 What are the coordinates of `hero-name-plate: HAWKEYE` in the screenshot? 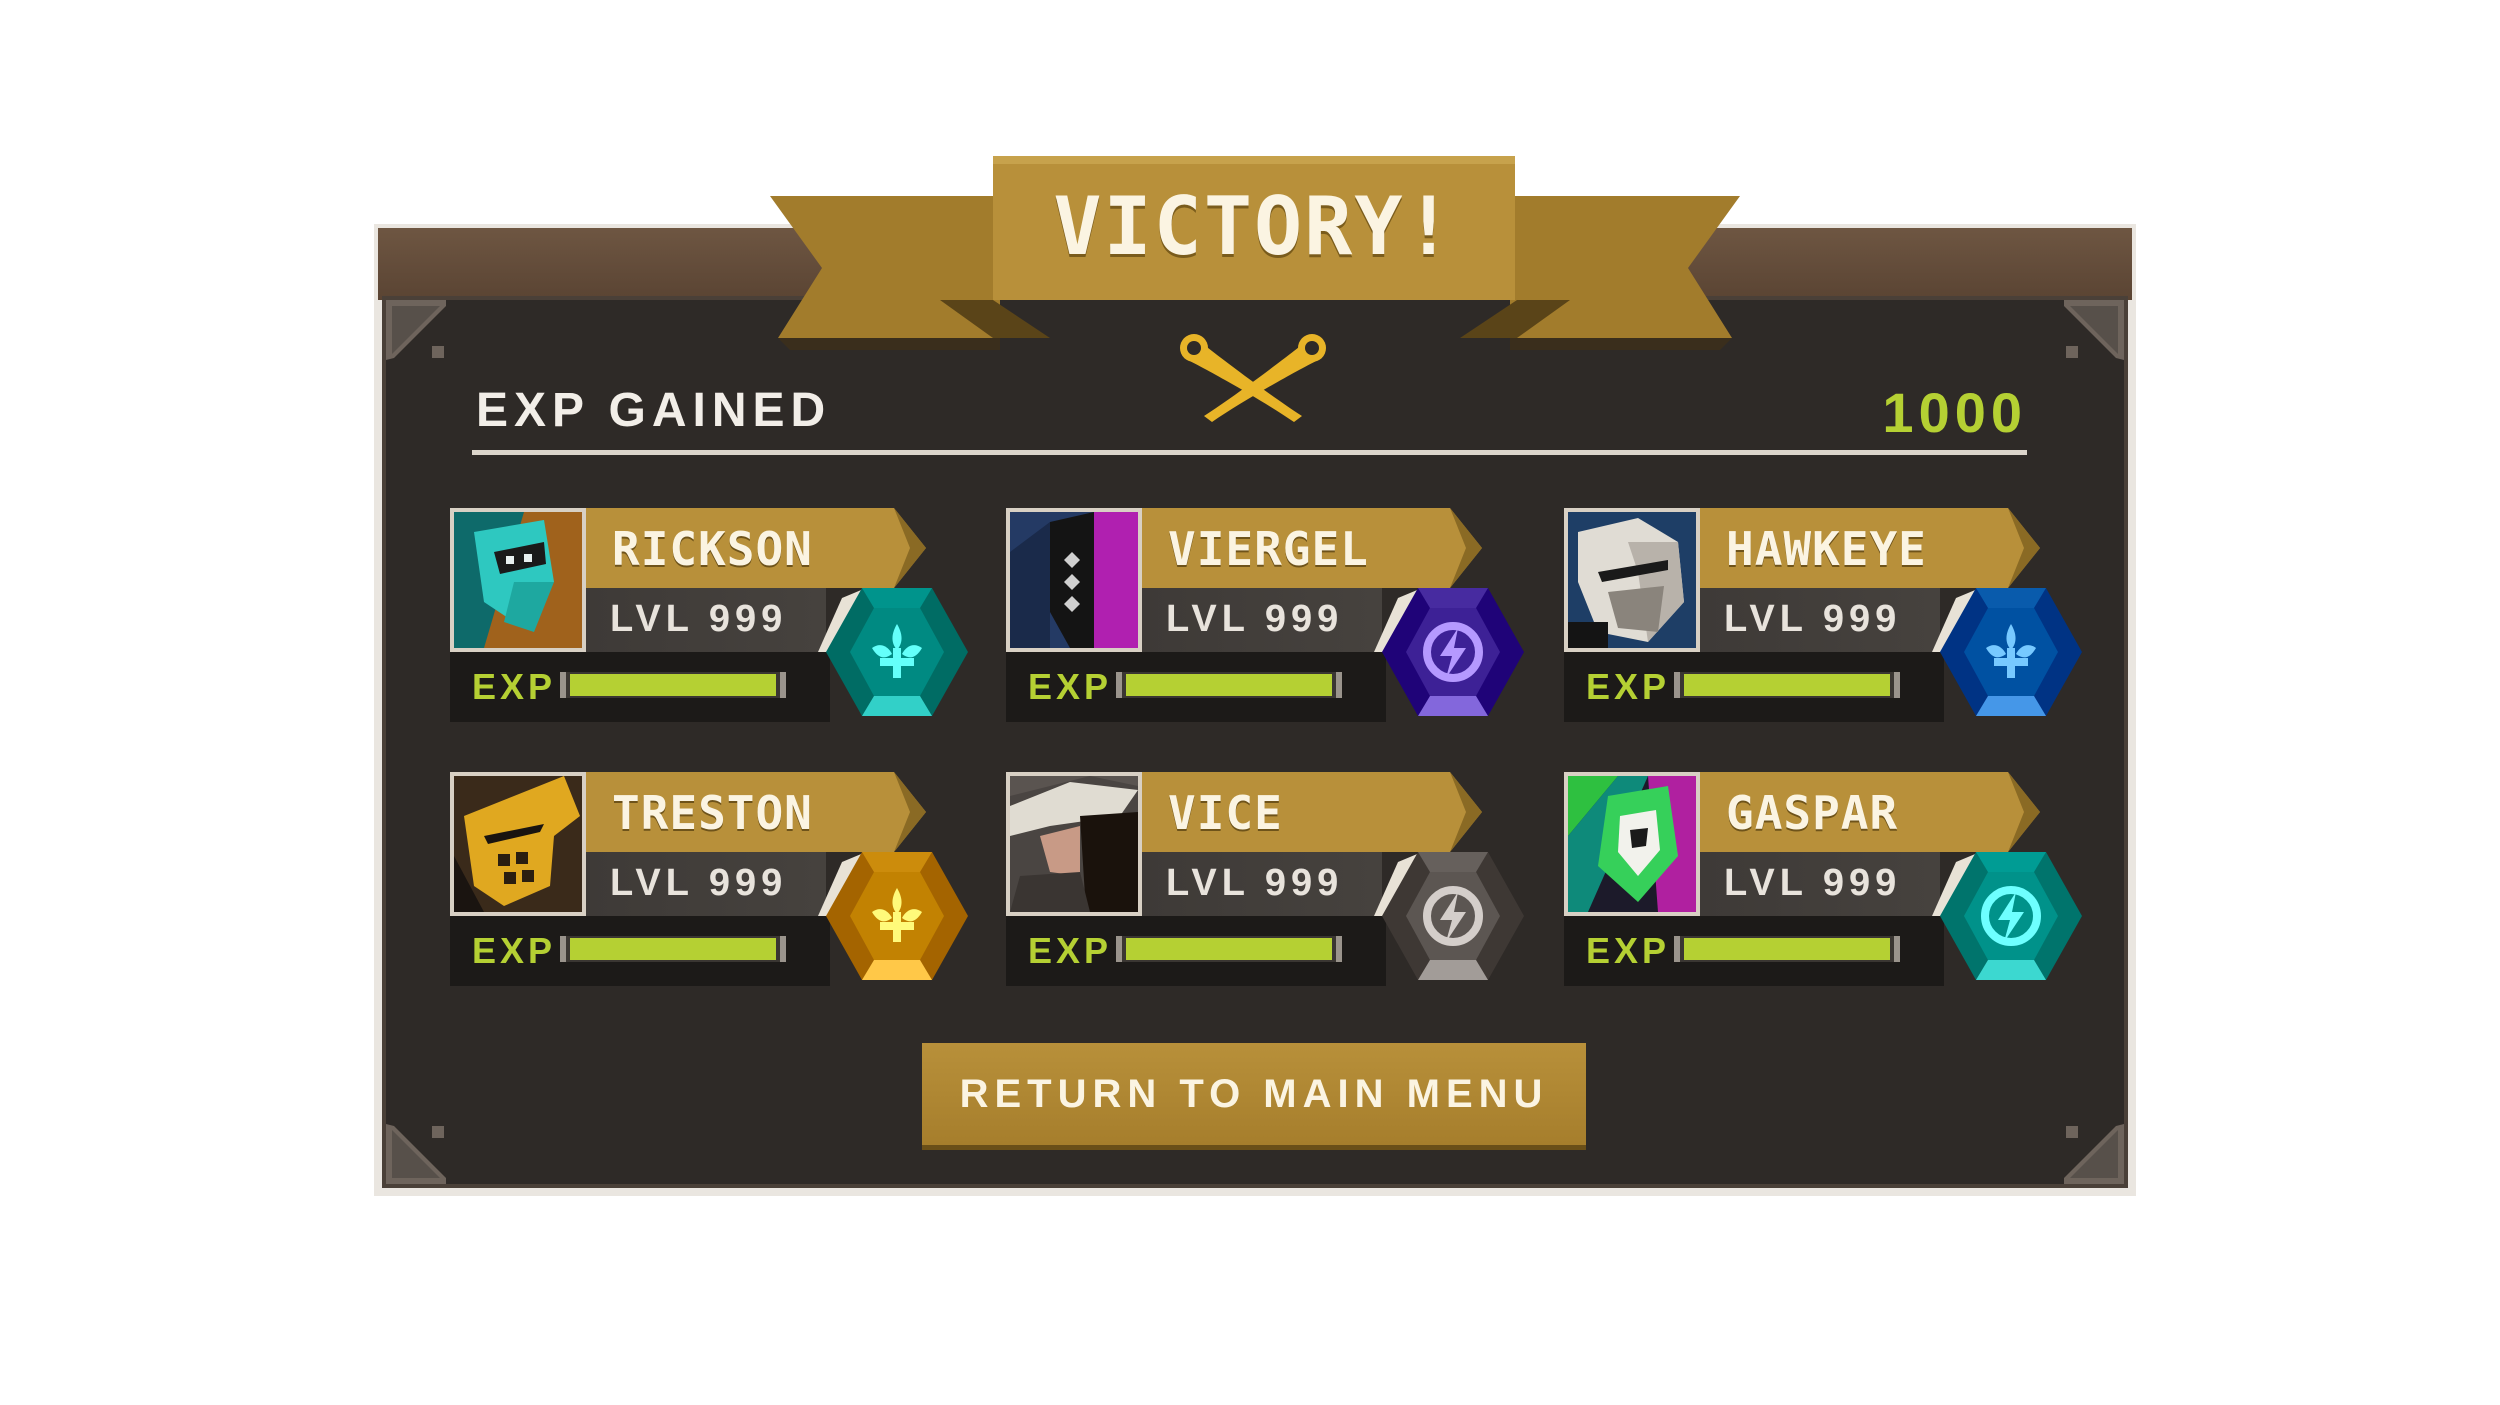 It's located at (1870, 548).